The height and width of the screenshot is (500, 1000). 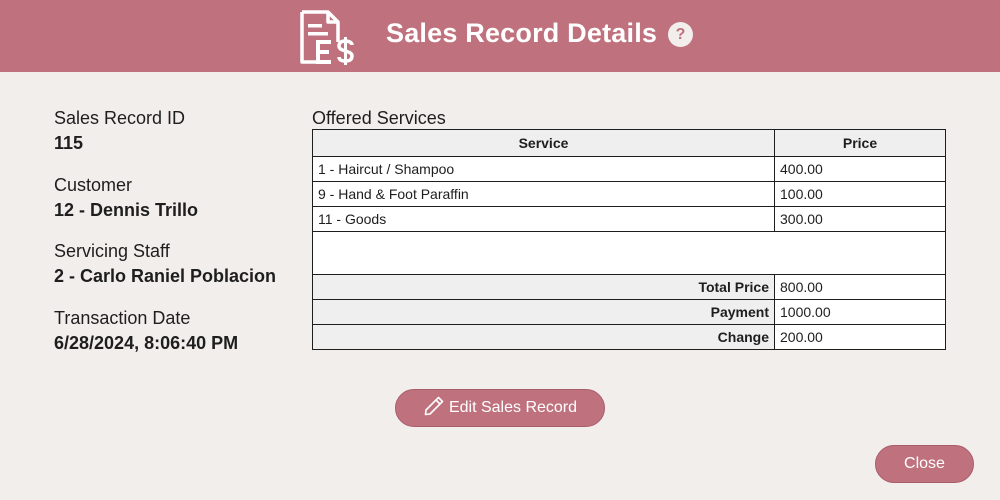 I want to click on help-icon: ?, so click(x=680, y=34).